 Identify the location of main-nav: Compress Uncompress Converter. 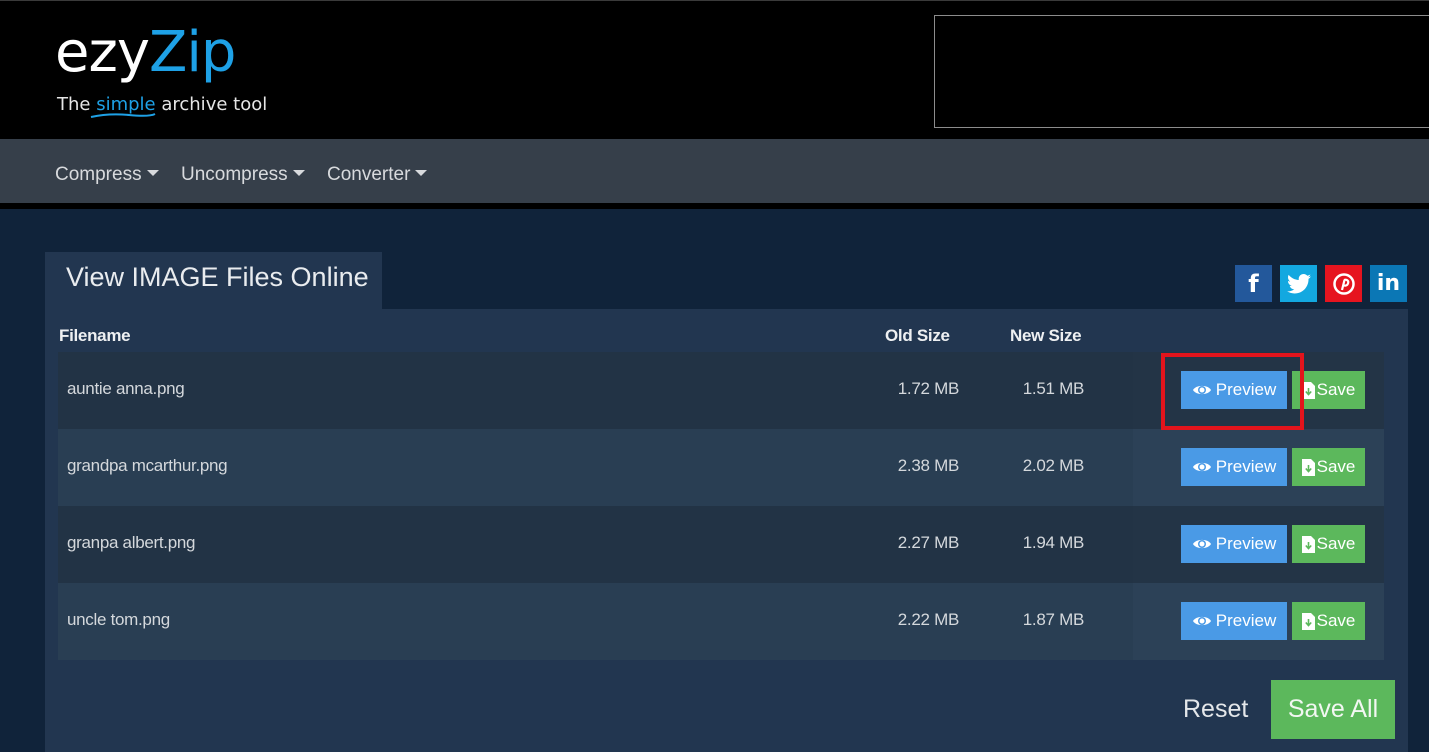
(714, 174).